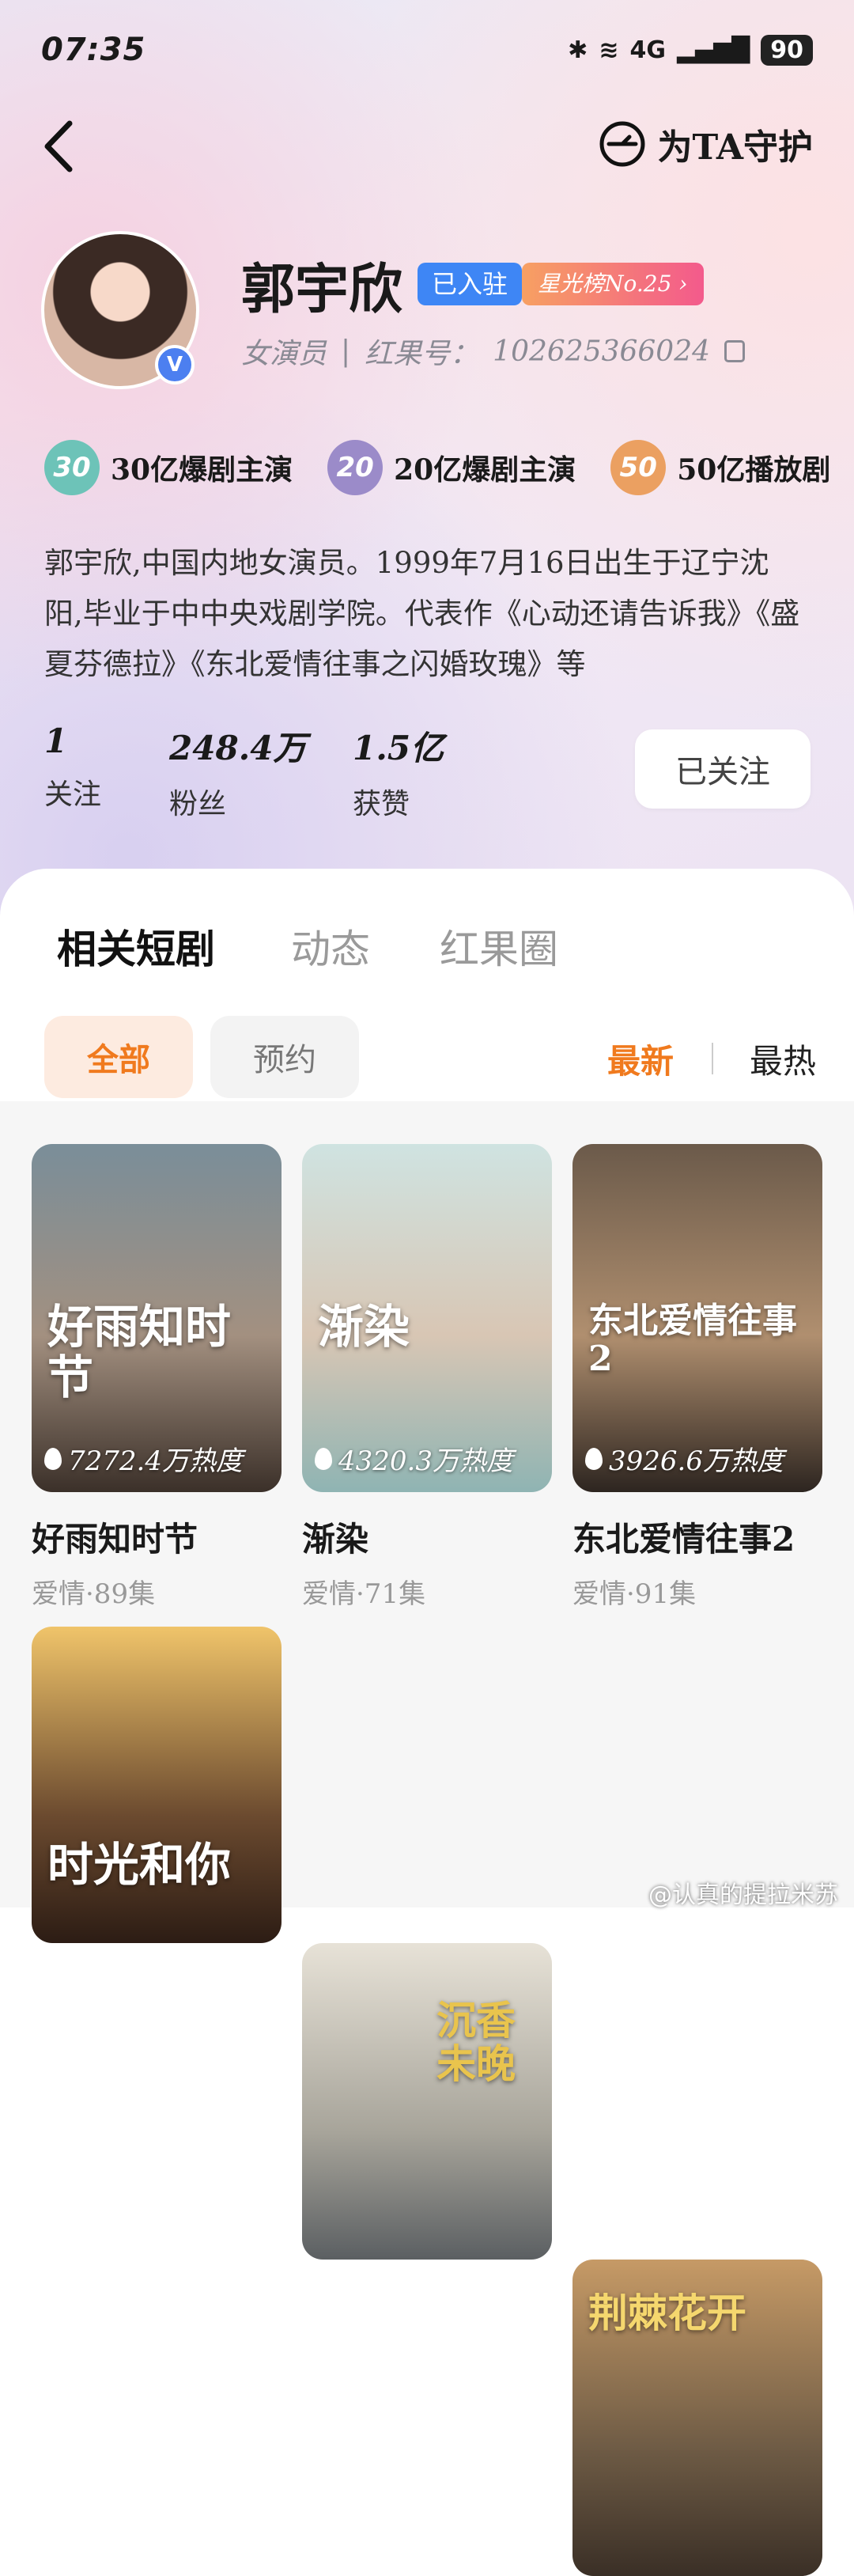 This screenshot has height=2576, width=854. What do you see at coordinates (118, 1057) in the screenshot?
I see `filter-all: 全部` at bounding box center [118, 1057].